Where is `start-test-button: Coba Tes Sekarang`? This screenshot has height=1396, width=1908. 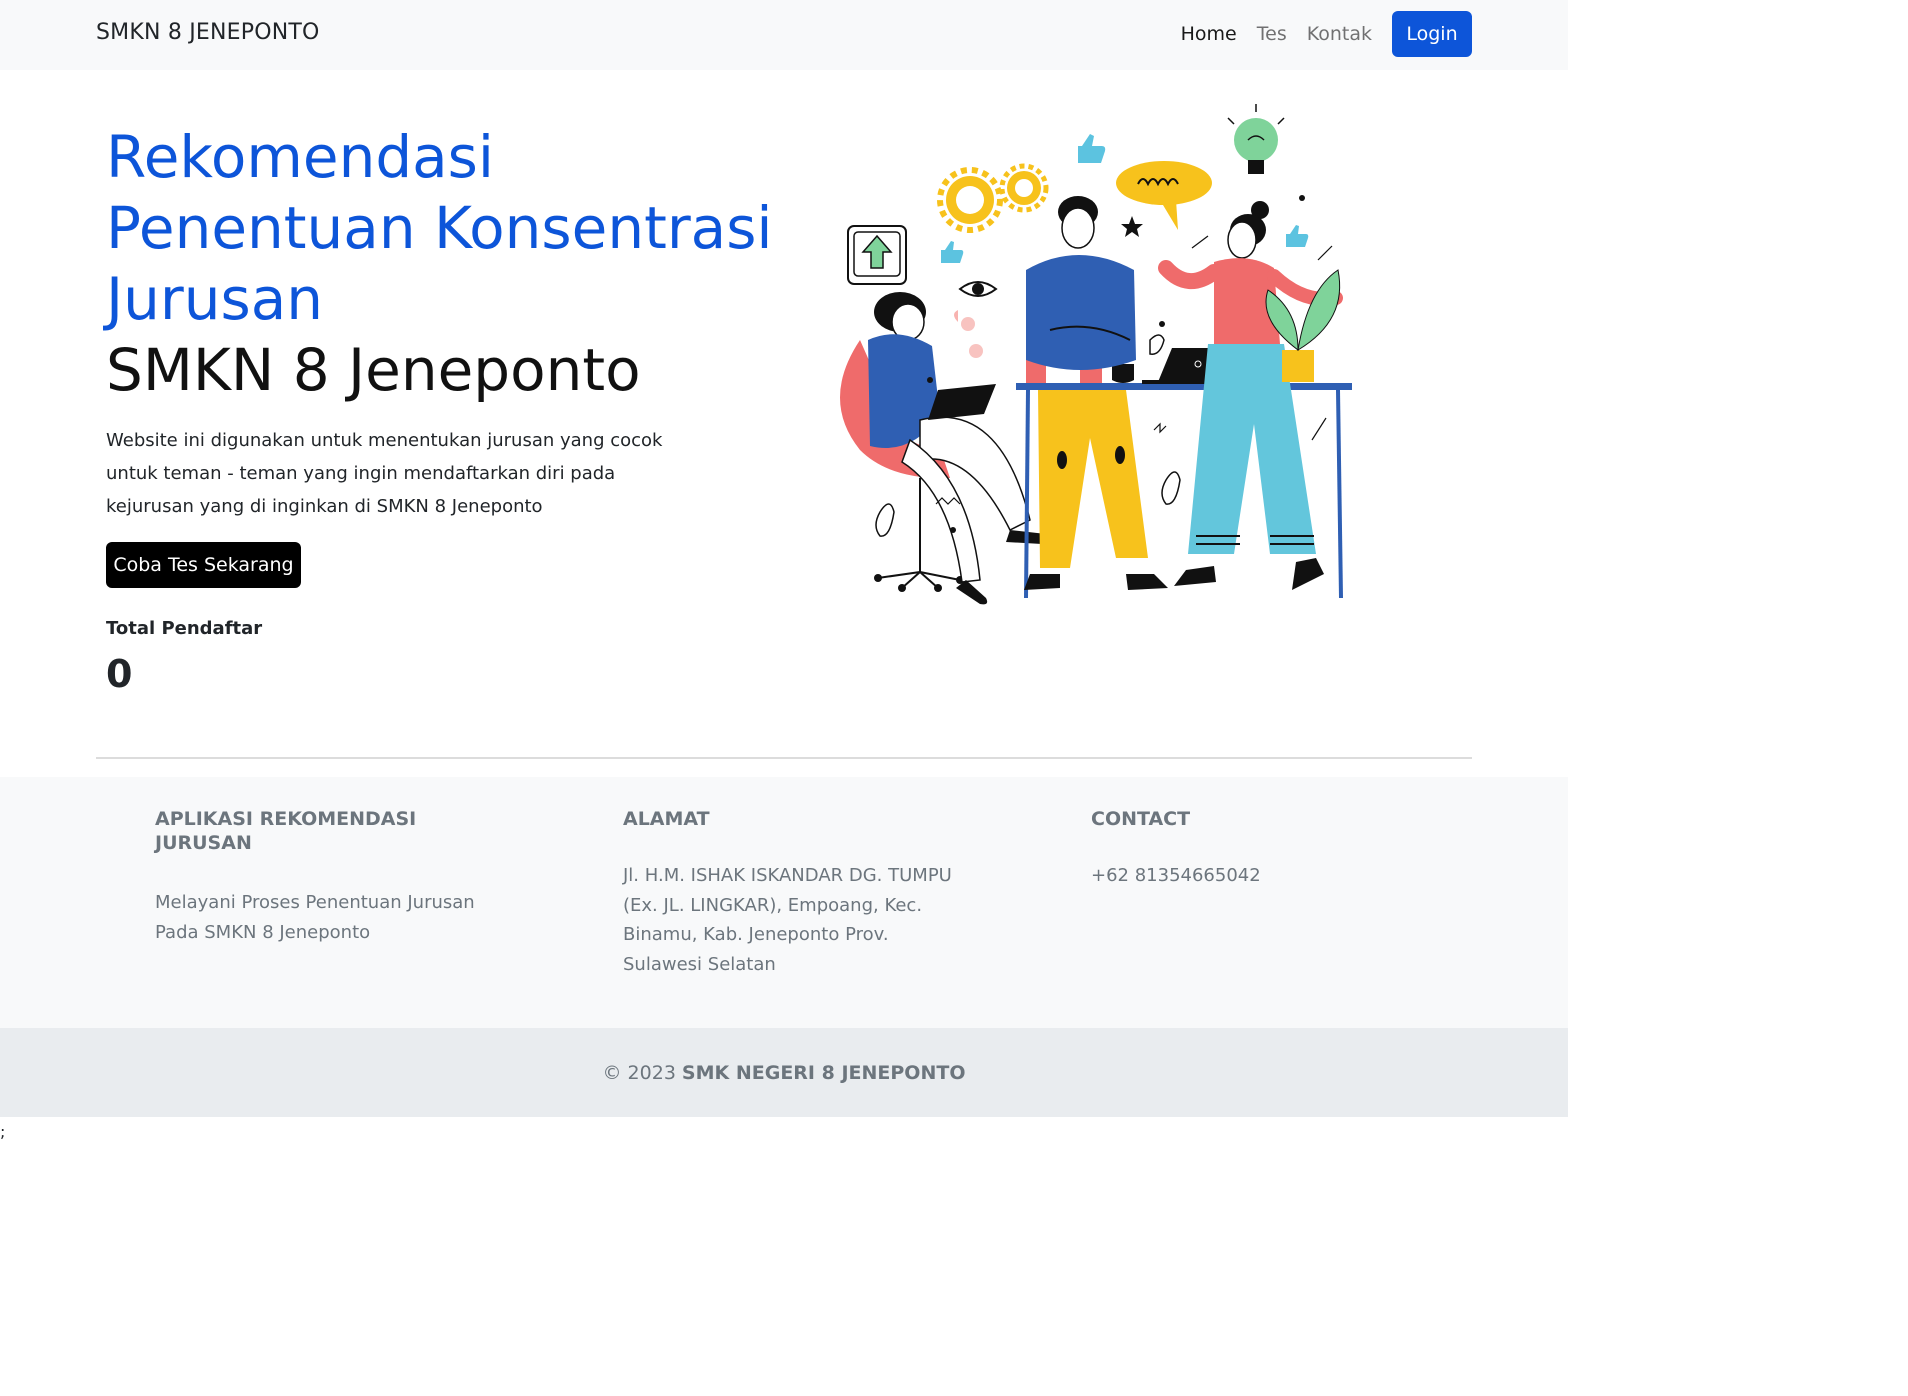 start-test-button: Coba Tes Sekarang is located at coordinates (203, 565).